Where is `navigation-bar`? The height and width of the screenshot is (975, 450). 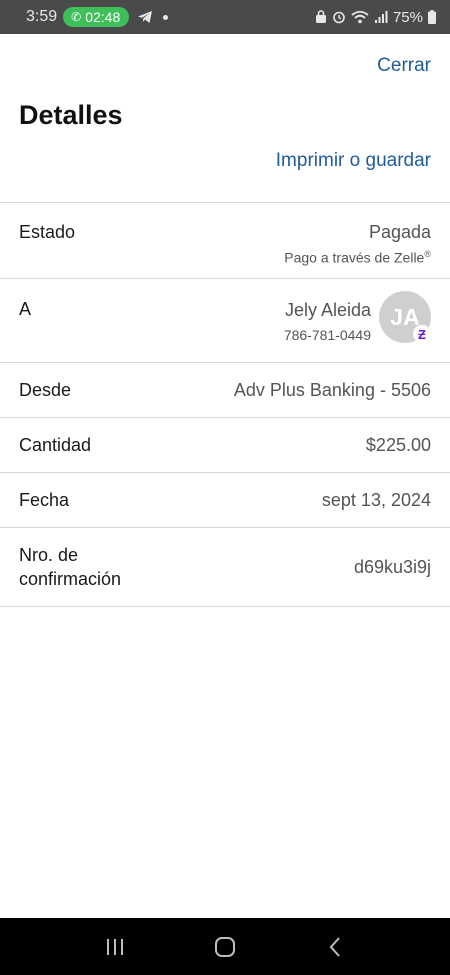
navigation-bar is located at coordinates (225, 946).